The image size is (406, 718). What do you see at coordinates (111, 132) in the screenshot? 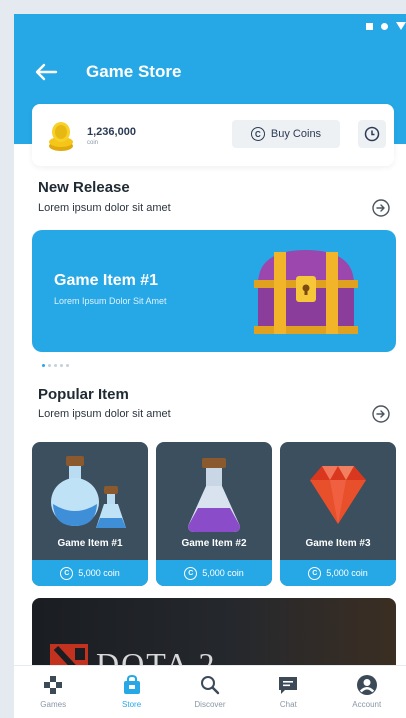
I see `coin-balance: 1,236,000` at bounding box center [111, 132].